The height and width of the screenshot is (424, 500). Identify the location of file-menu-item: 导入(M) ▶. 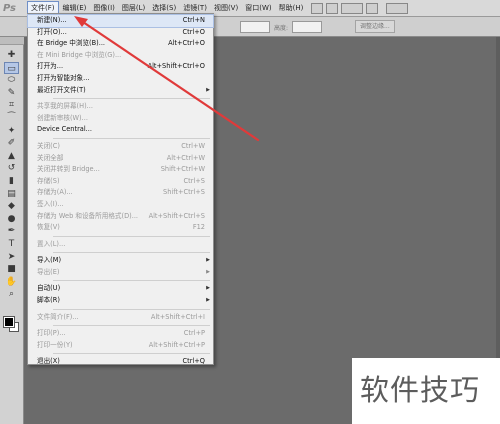
(120, 261).